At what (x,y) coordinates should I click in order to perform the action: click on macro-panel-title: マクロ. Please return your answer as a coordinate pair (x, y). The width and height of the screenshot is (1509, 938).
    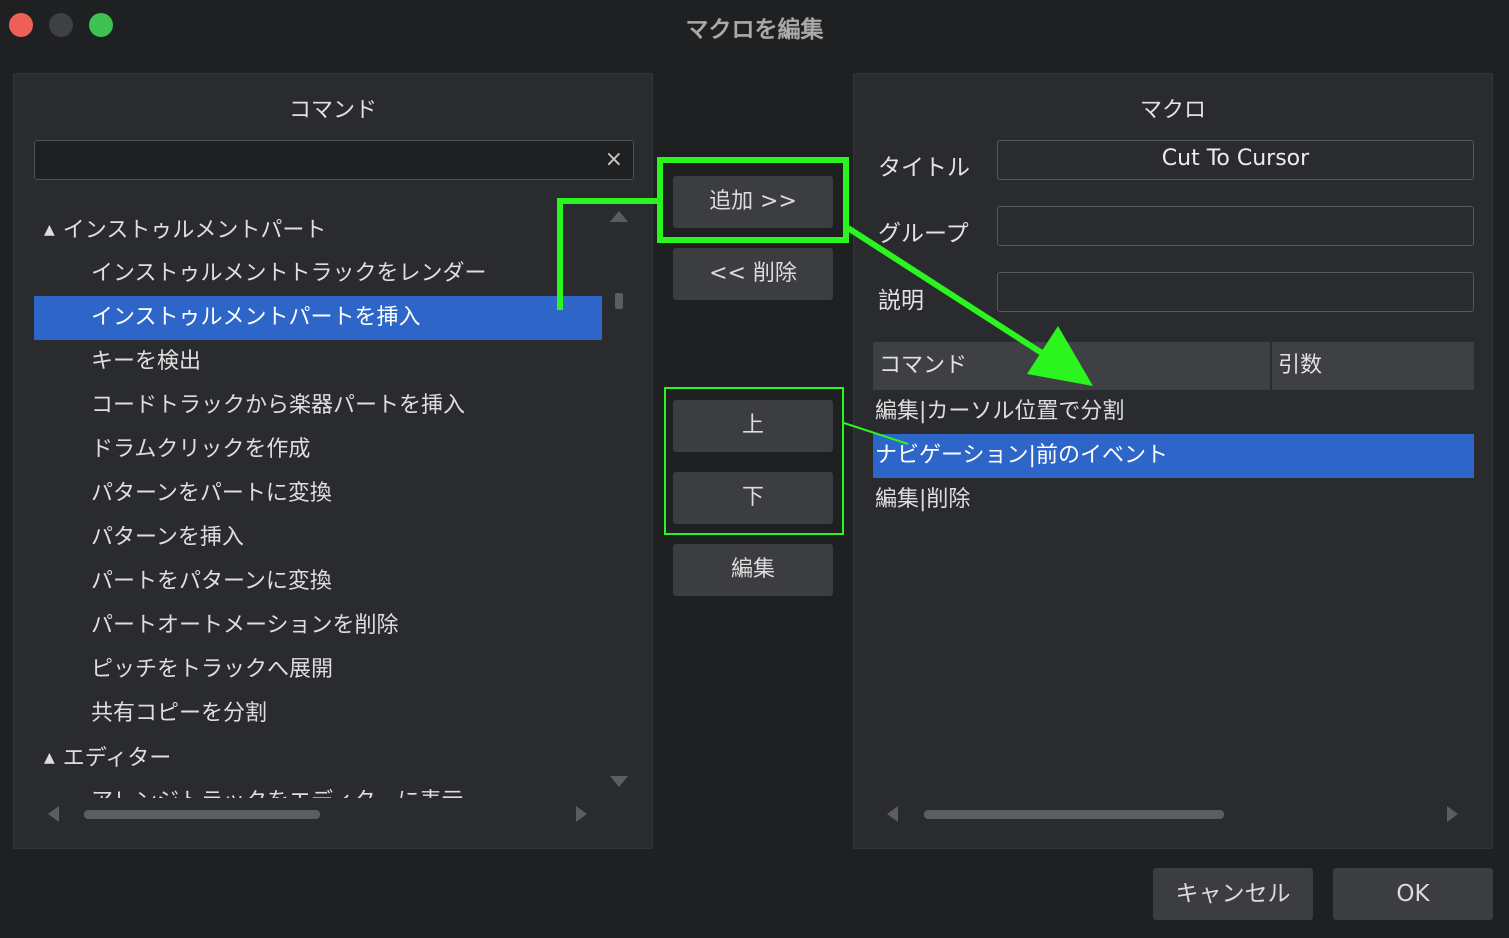
    Looking at the image, I should click on (1172, 110).